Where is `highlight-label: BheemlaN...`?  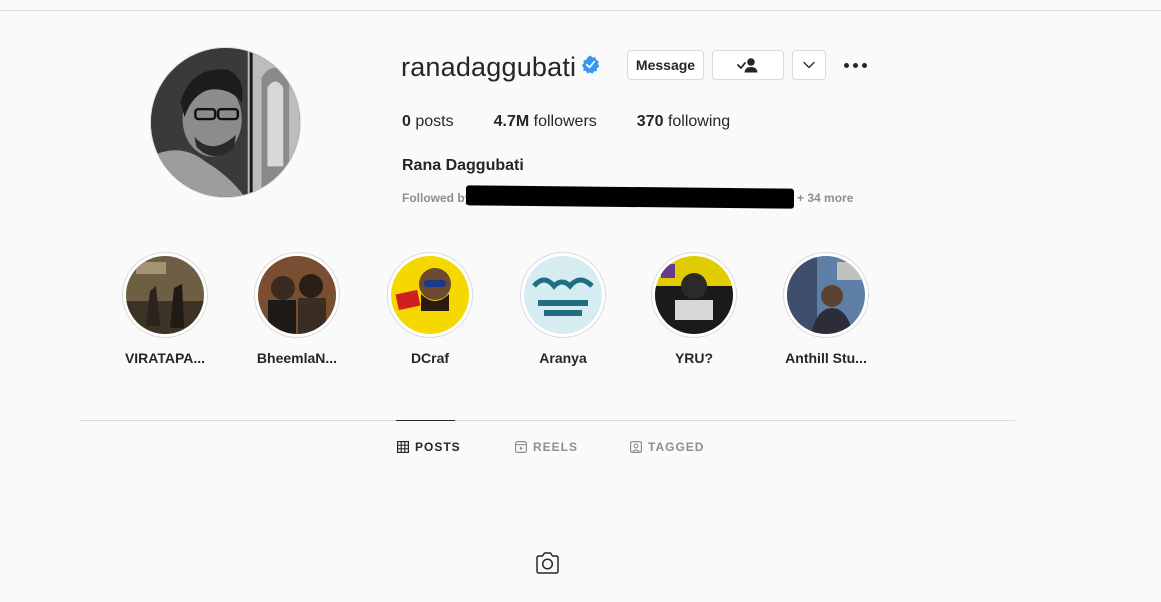
highlight-label: BheemlaN... is located at coordinates (297, 358).